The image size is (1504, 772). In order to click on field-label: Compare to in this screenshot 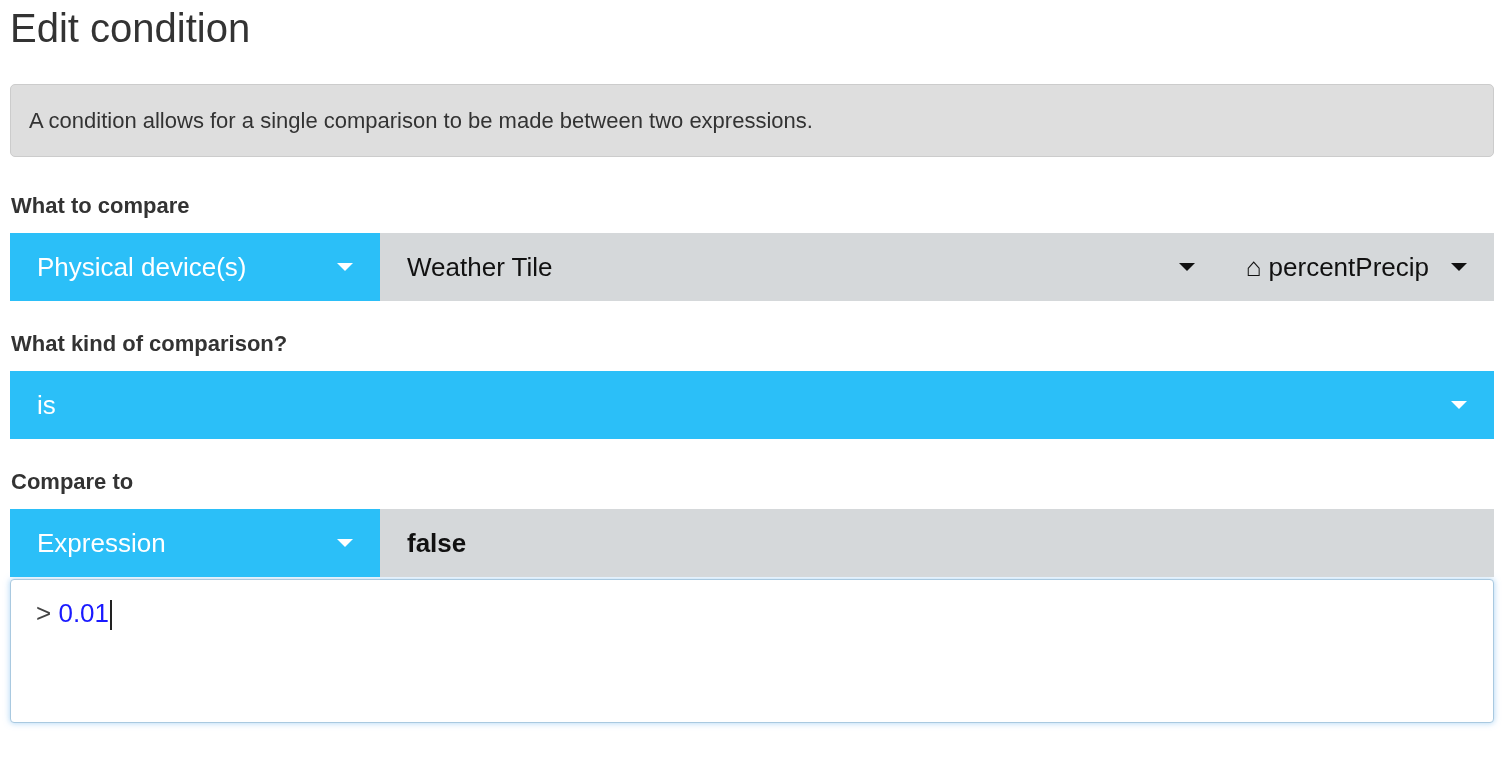, I will do `click(73, 482)`.